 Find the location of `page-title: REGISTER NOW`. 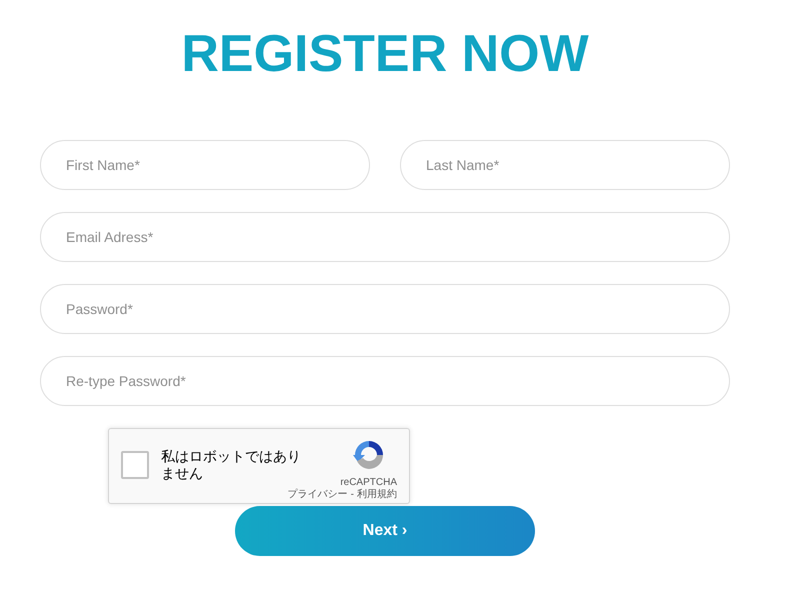

page-title: REGISTER NOW is located at coordinates (385, 54).